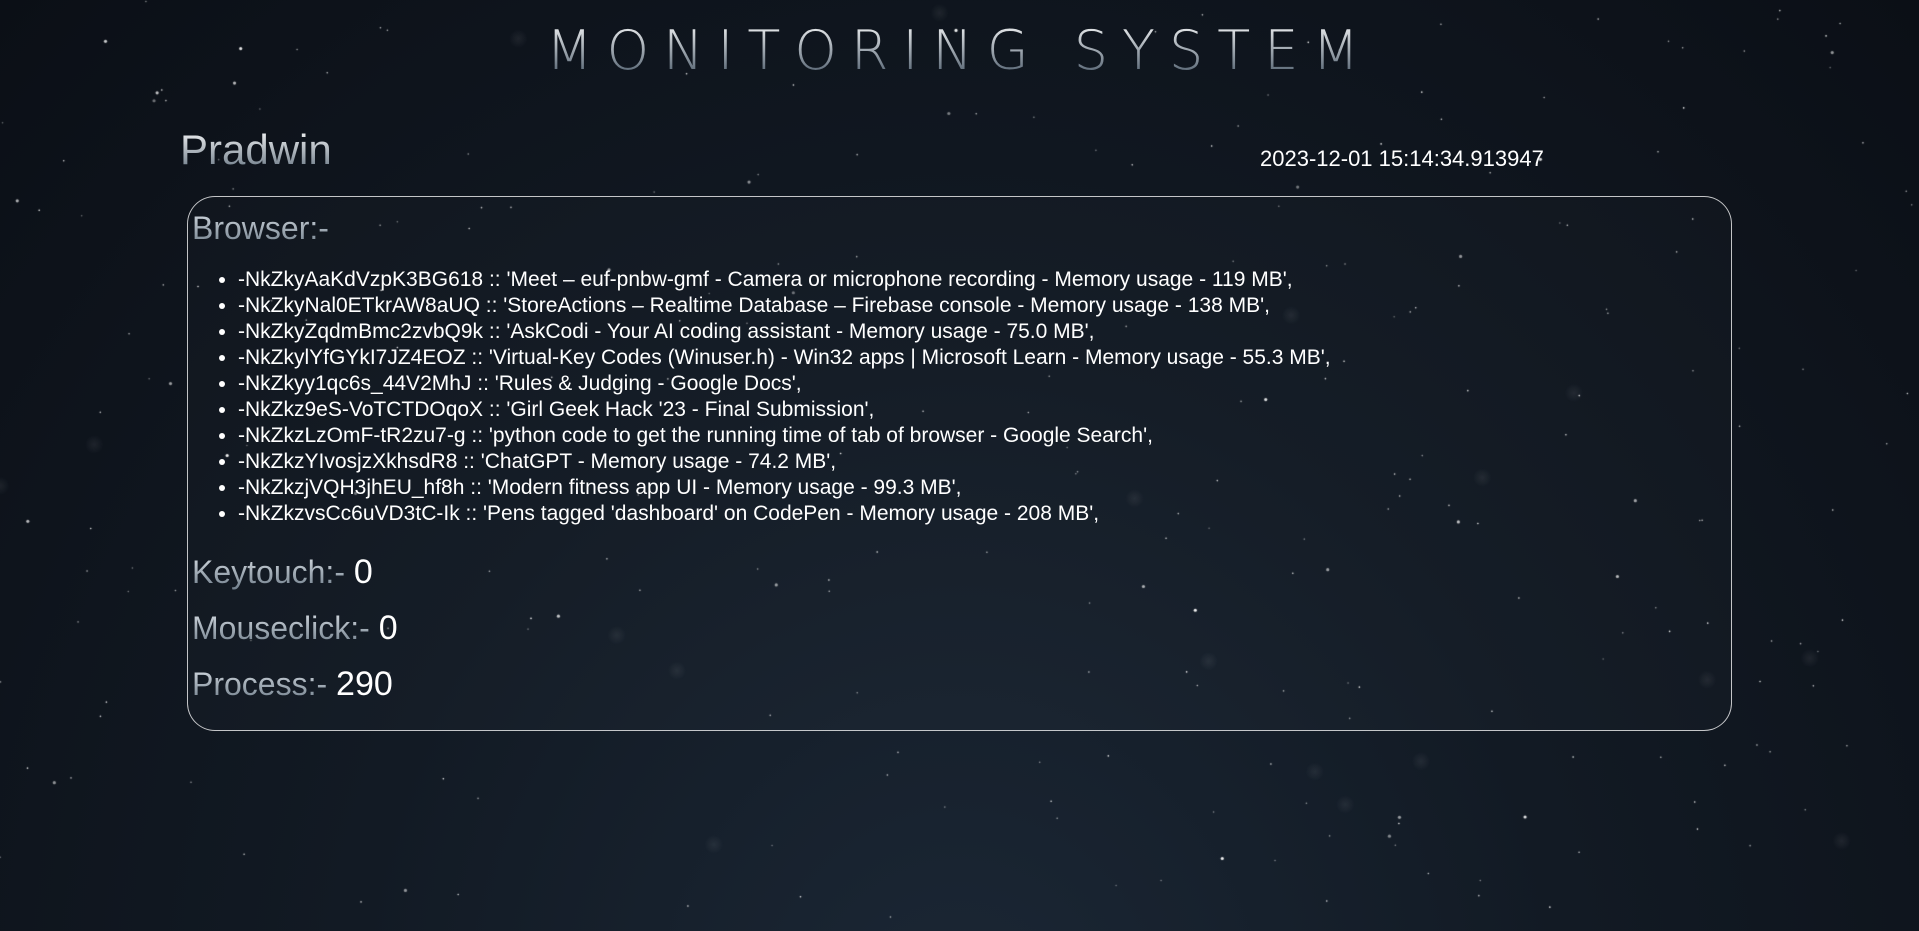 Image resolution: width=1919 pixels, height=931 pixels. What do you see at coordinates (281, 628) in the screenshot?
I see `mouseclick-label: Mouseclick:-` at bounding box center [281, 628].